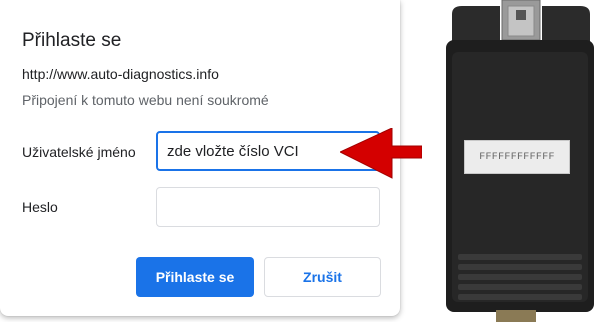 This screenshot has height=322, width=594. What do you see at coordinates (72, 40) in the screenshot?
I see `dialog-title: Přihlaste se` at bounding box center [72, 40].